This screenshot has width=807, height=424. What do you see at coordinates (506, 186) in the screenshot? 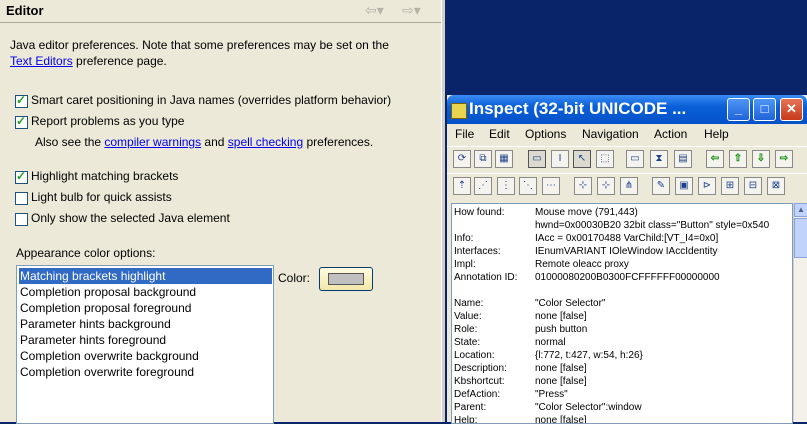
I see `nav-child-icon: ⋮` at bounding box center [506, 186].